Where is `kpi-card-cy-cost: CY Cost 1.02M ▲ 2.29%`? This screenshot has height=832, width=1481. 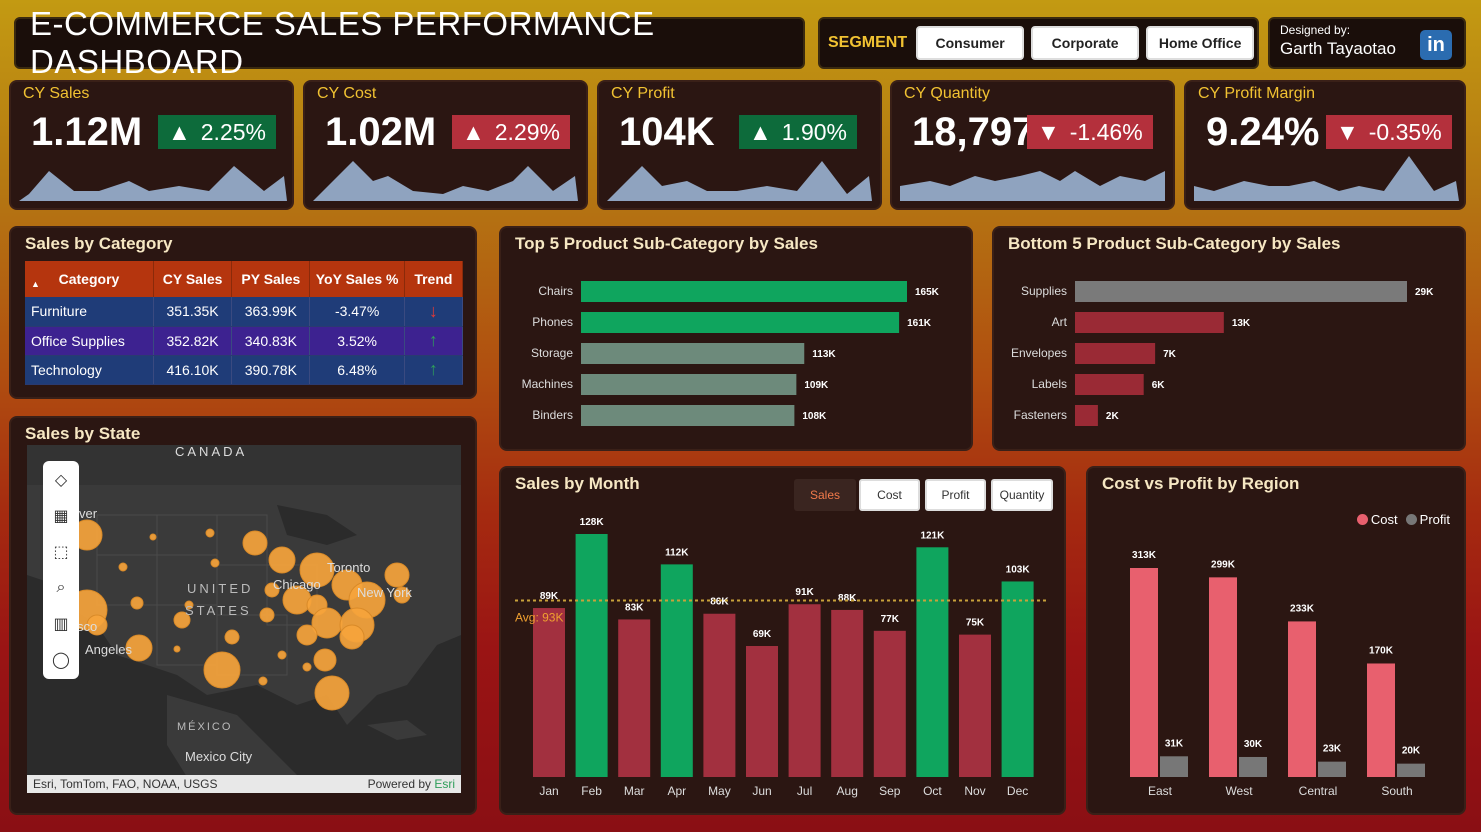
kpi-card-cy-cost: CY Cost 1.02M ▲ 2.29% is located at coordinates (445, 145).